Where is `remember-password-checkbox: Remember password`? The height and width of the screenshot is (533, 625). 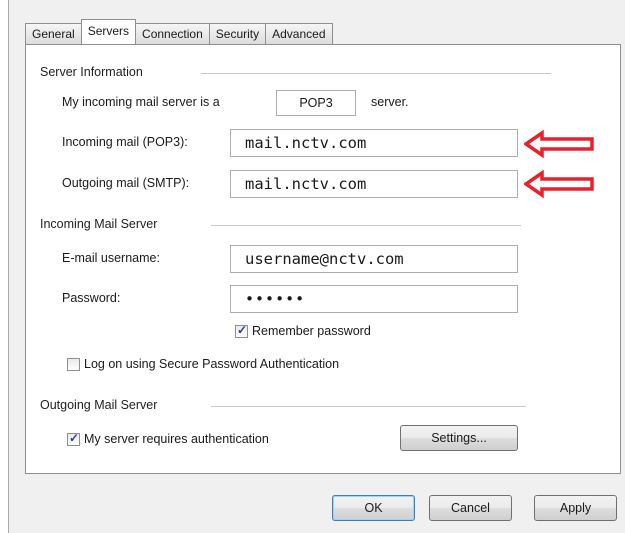 remember-password-checkbox: Remember password is located at coordinates (303, 330).